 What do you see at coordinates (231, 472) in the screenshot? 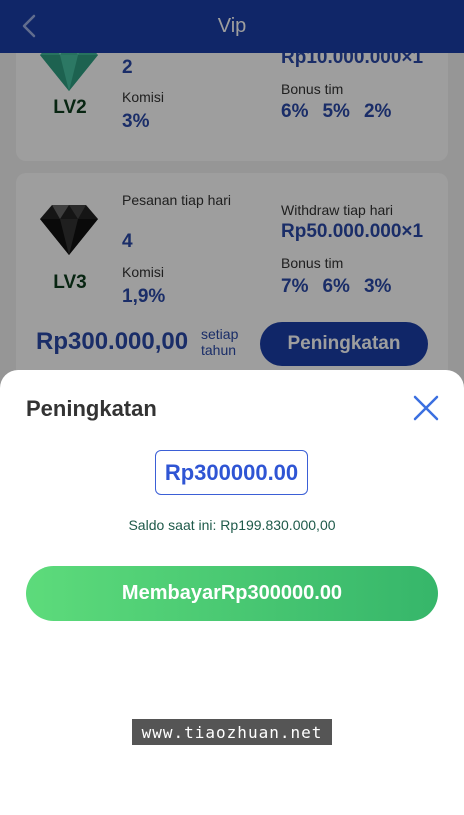
I see `amount-box: Rp300000.00` at bounding box center [231, 472].